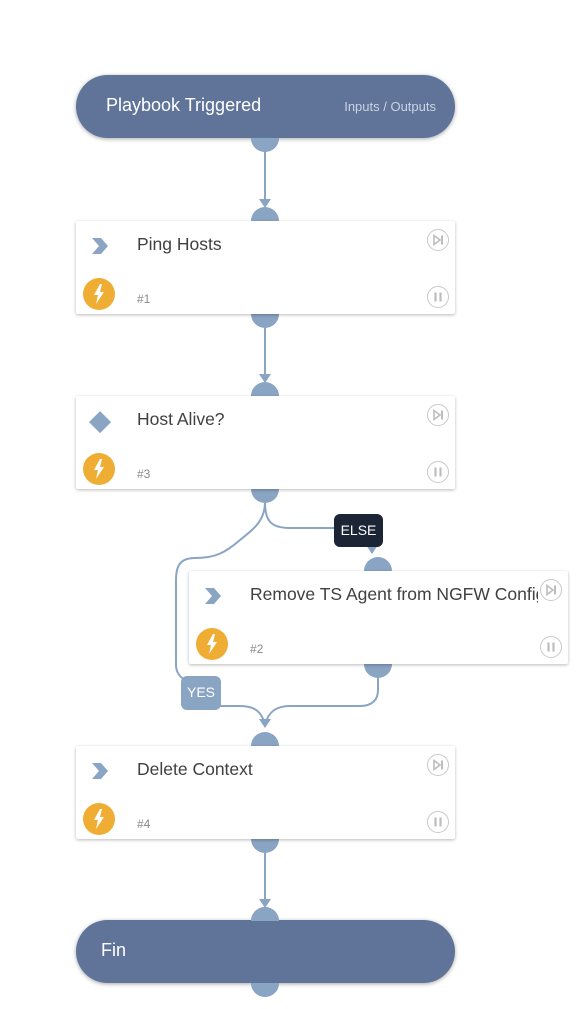 This screenshot has width=578, height=1009. I want to click on diamond-icon, so click(100, 422).